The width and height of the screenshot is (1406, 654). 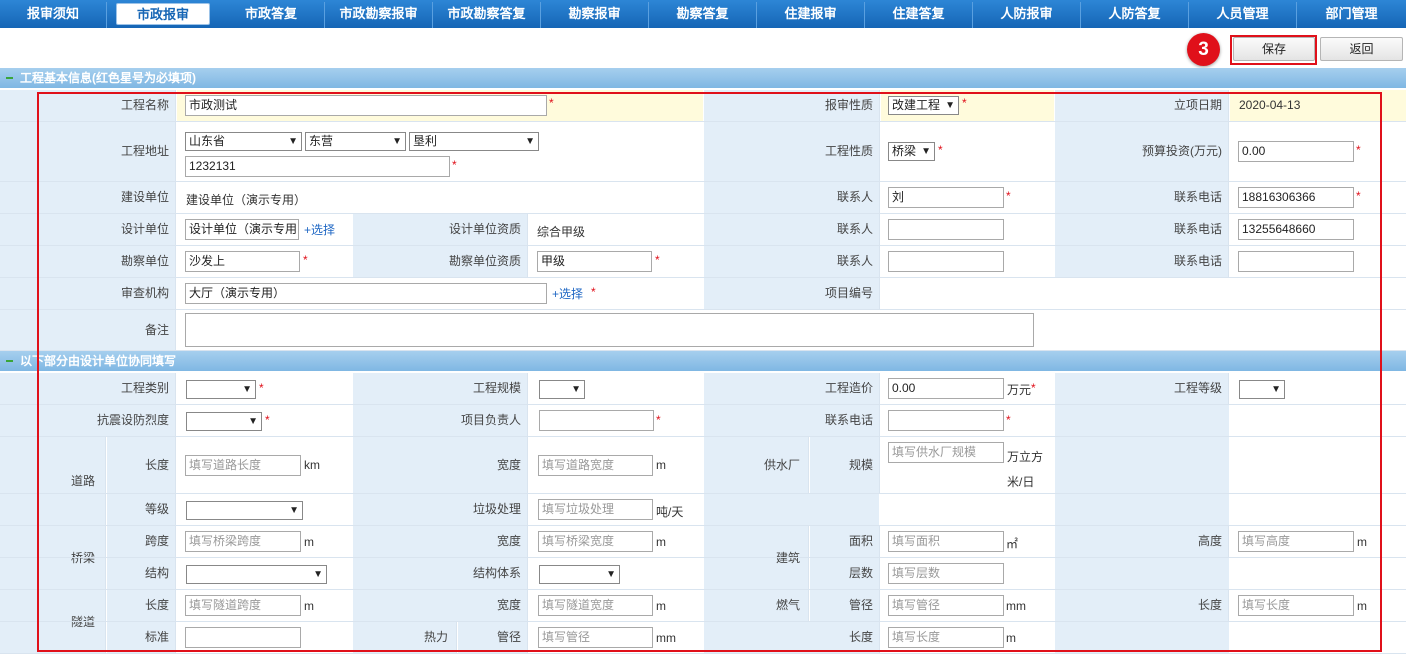 I want to click on tab-municipal-reply: 市政答复, so click(x=271, y=15).